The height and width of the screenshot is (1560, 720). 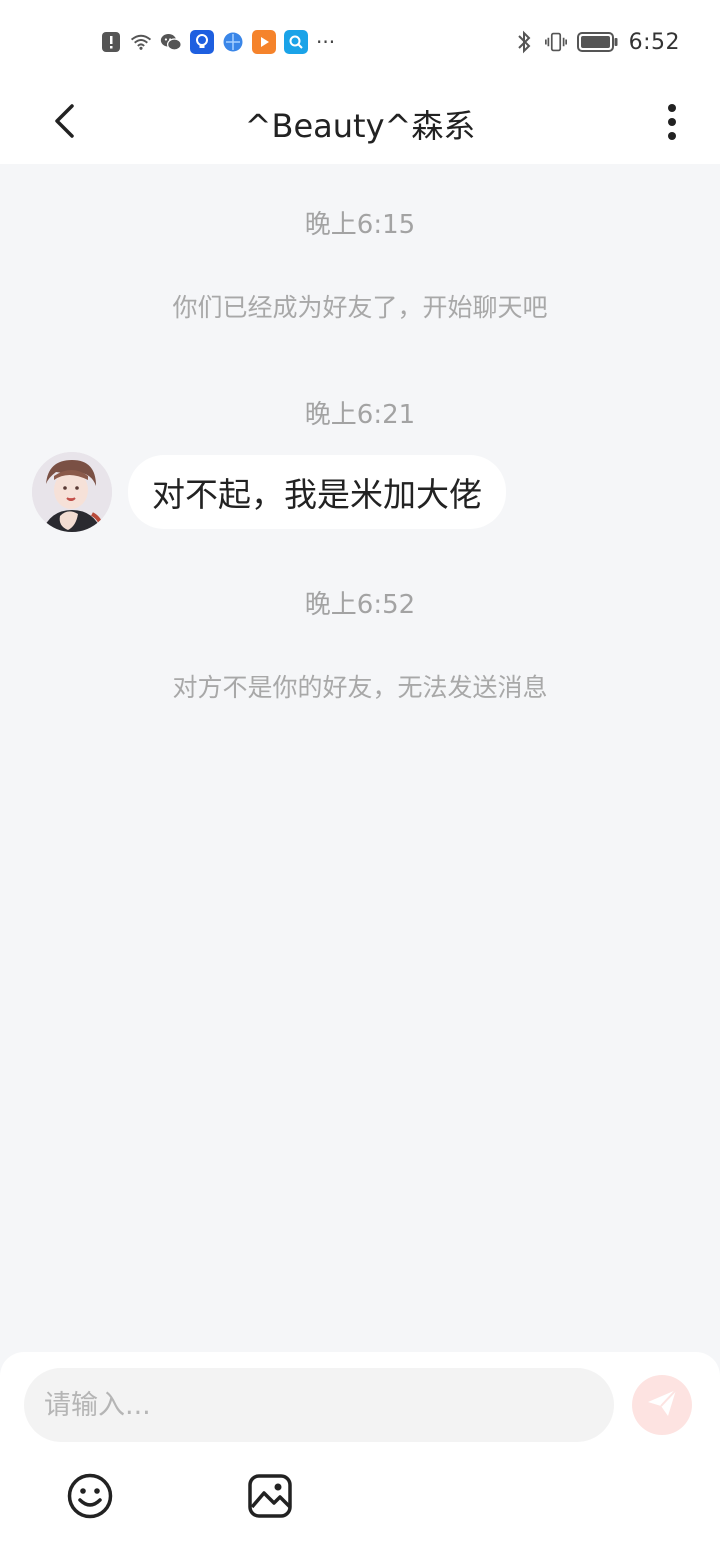 I want to click on image-icon, so click(x=270, y=1498).